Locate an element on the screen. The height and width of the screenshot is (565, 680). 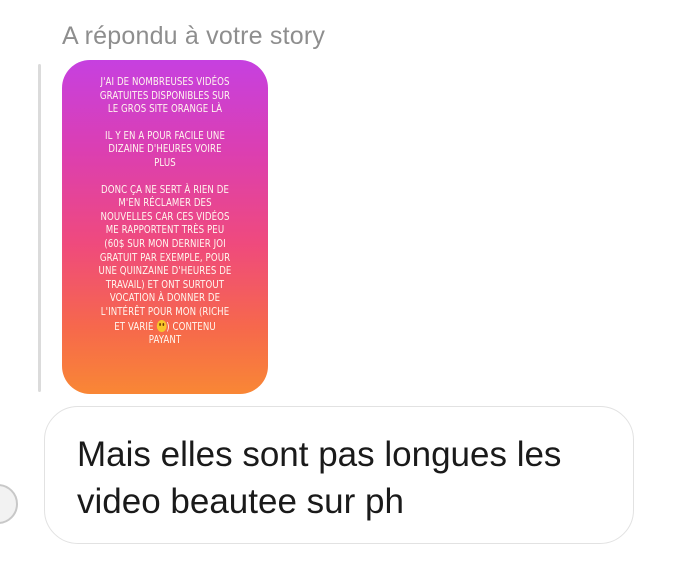
sender-avatar is located at coordinates (9, 504).